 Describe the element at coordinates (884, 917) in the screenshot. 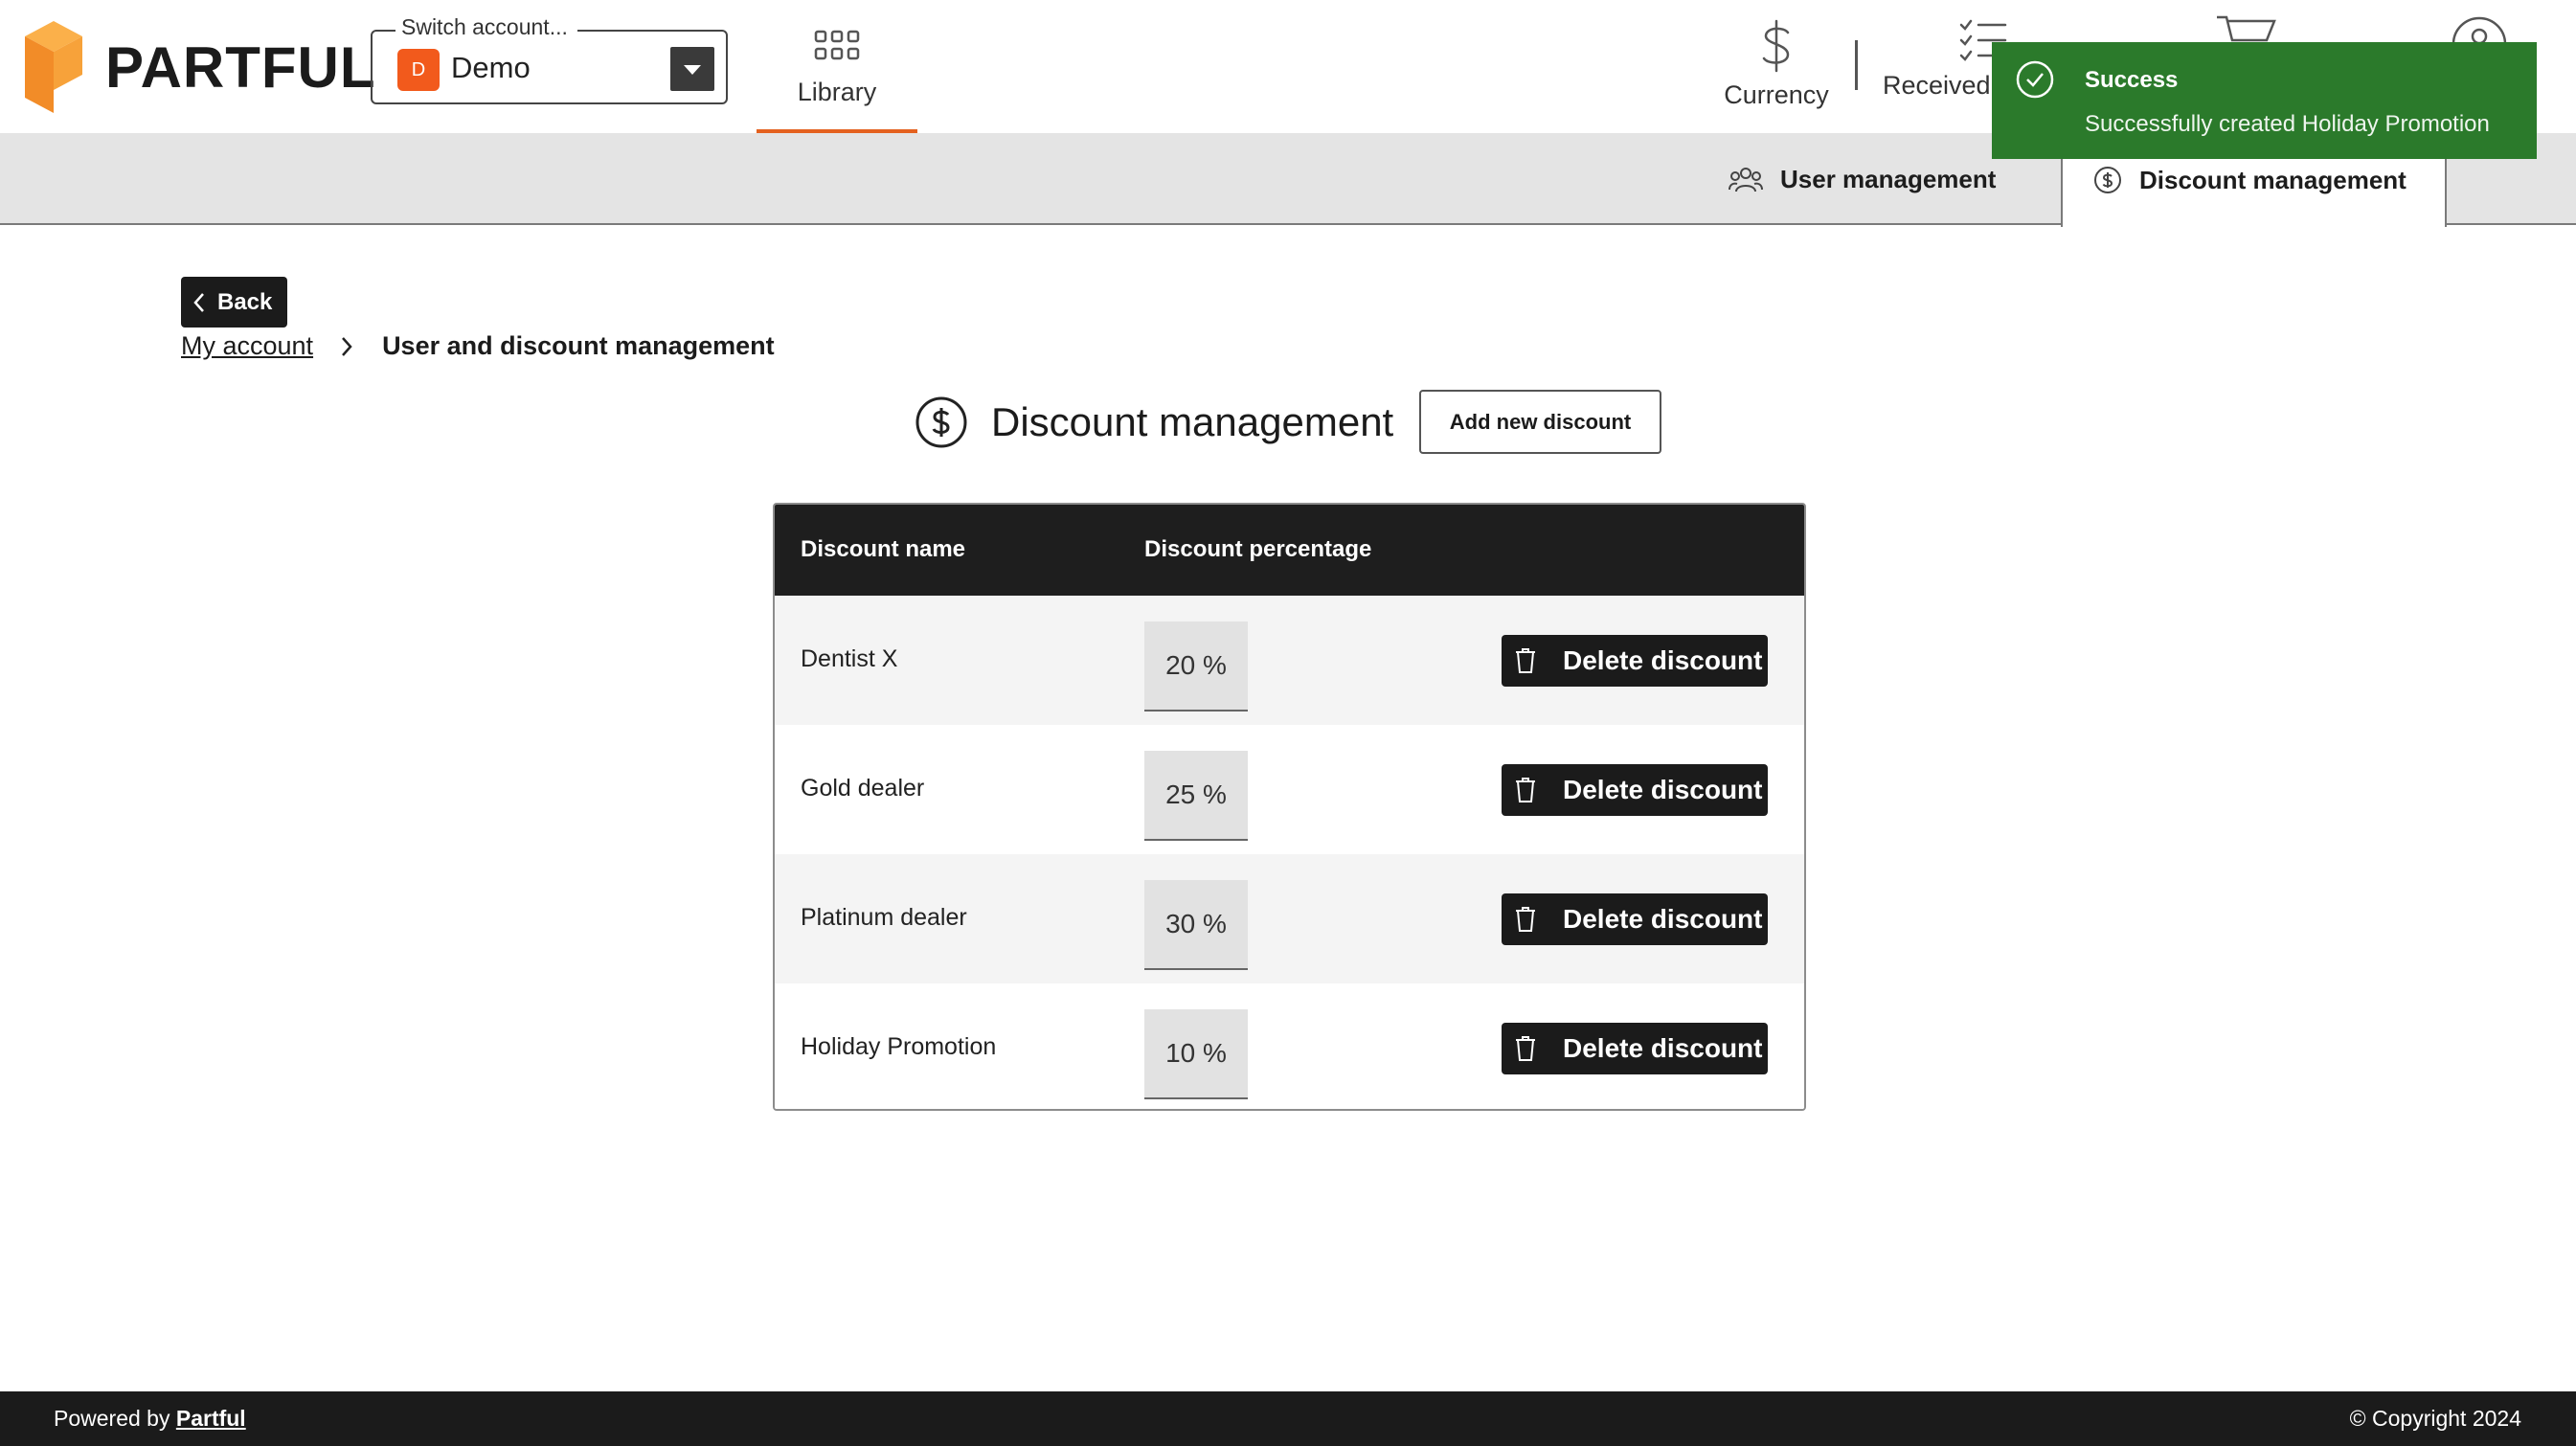

I see `discount-name: Platinum dealer` at that location.